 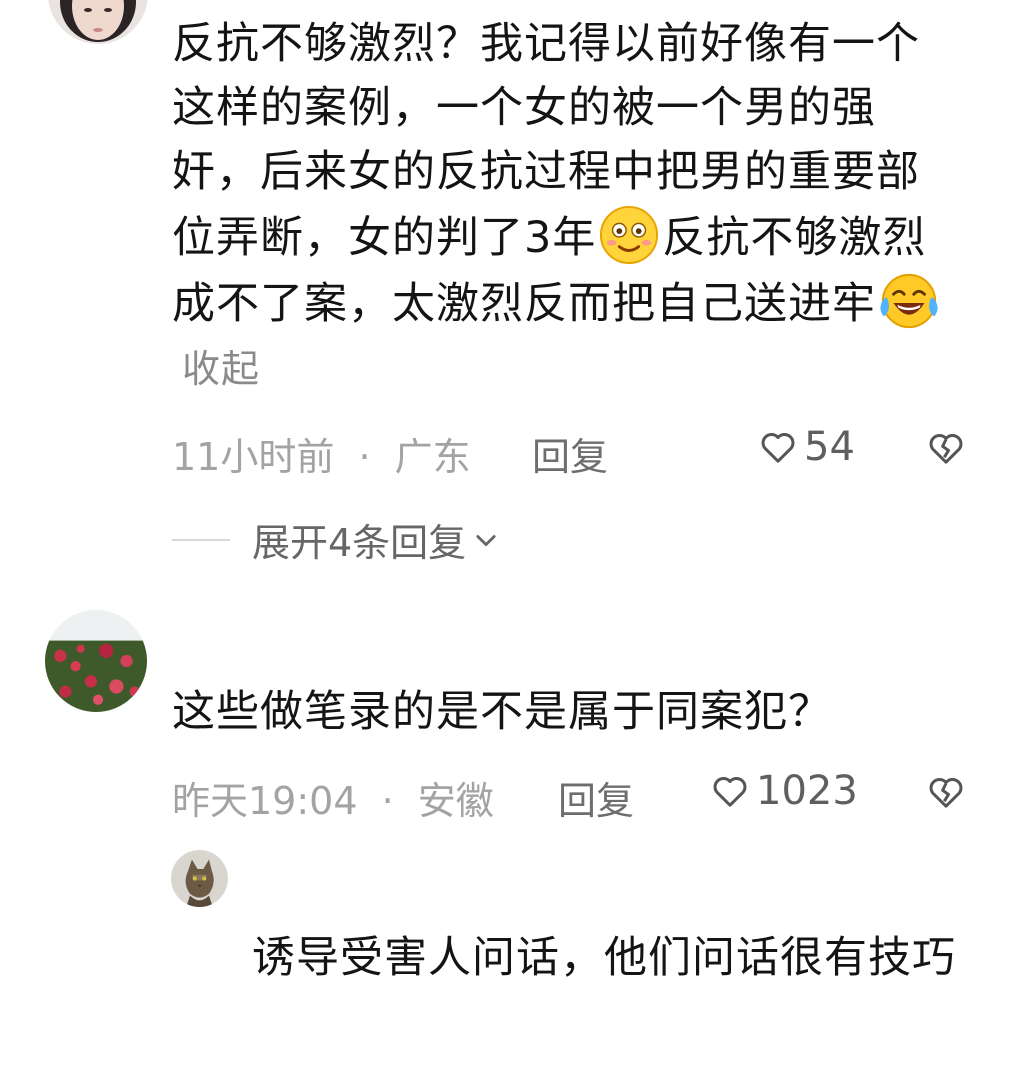 What do you see at coordinates (221, 369) in the screenshot?
I see `collapse-button: 收起` at bounding box center [221, 369].